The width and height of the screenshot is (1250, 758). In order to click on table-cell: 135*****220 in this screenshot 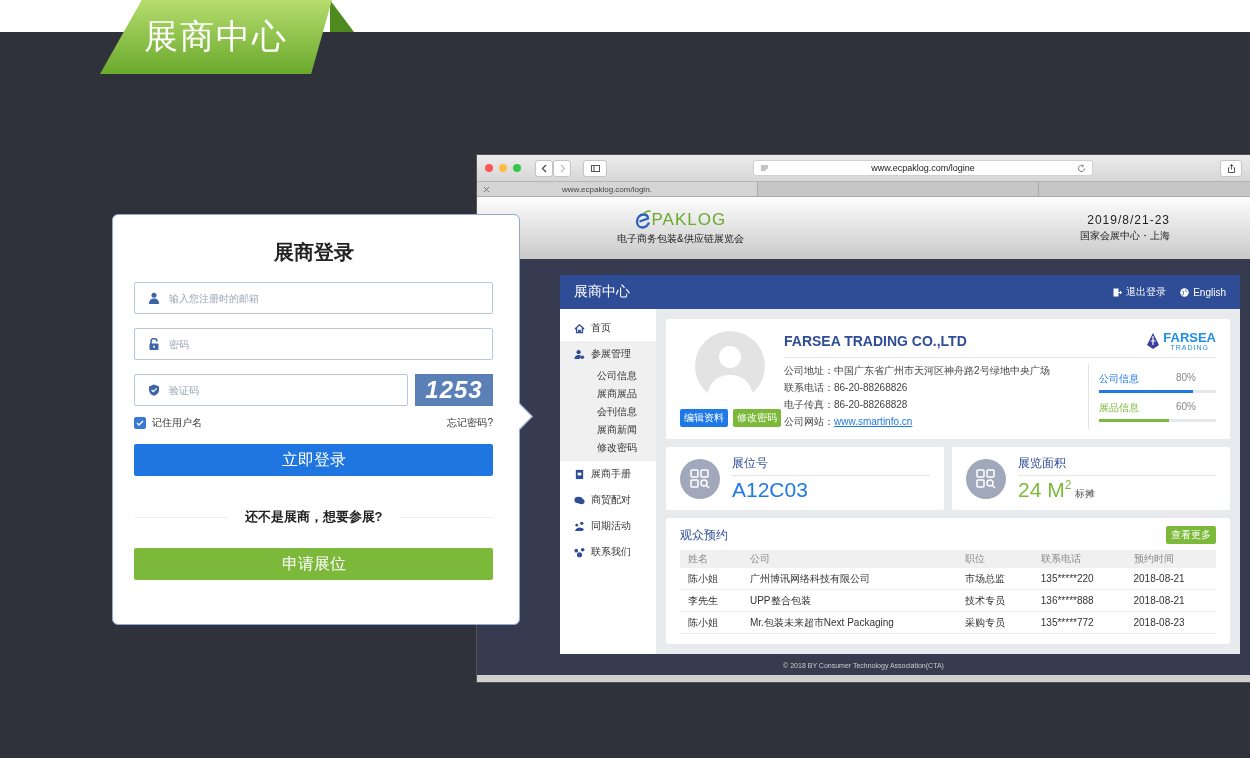, I will do `click(1079, 579)`.